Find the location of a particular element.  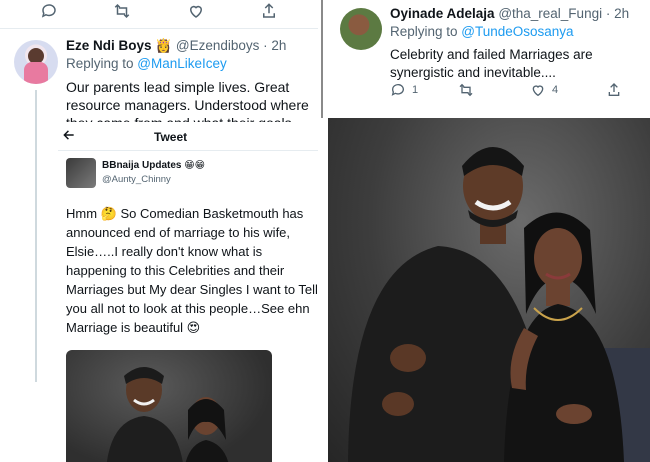

author-handle: @tha_real_Fungi is located at coordinates (550, 13).